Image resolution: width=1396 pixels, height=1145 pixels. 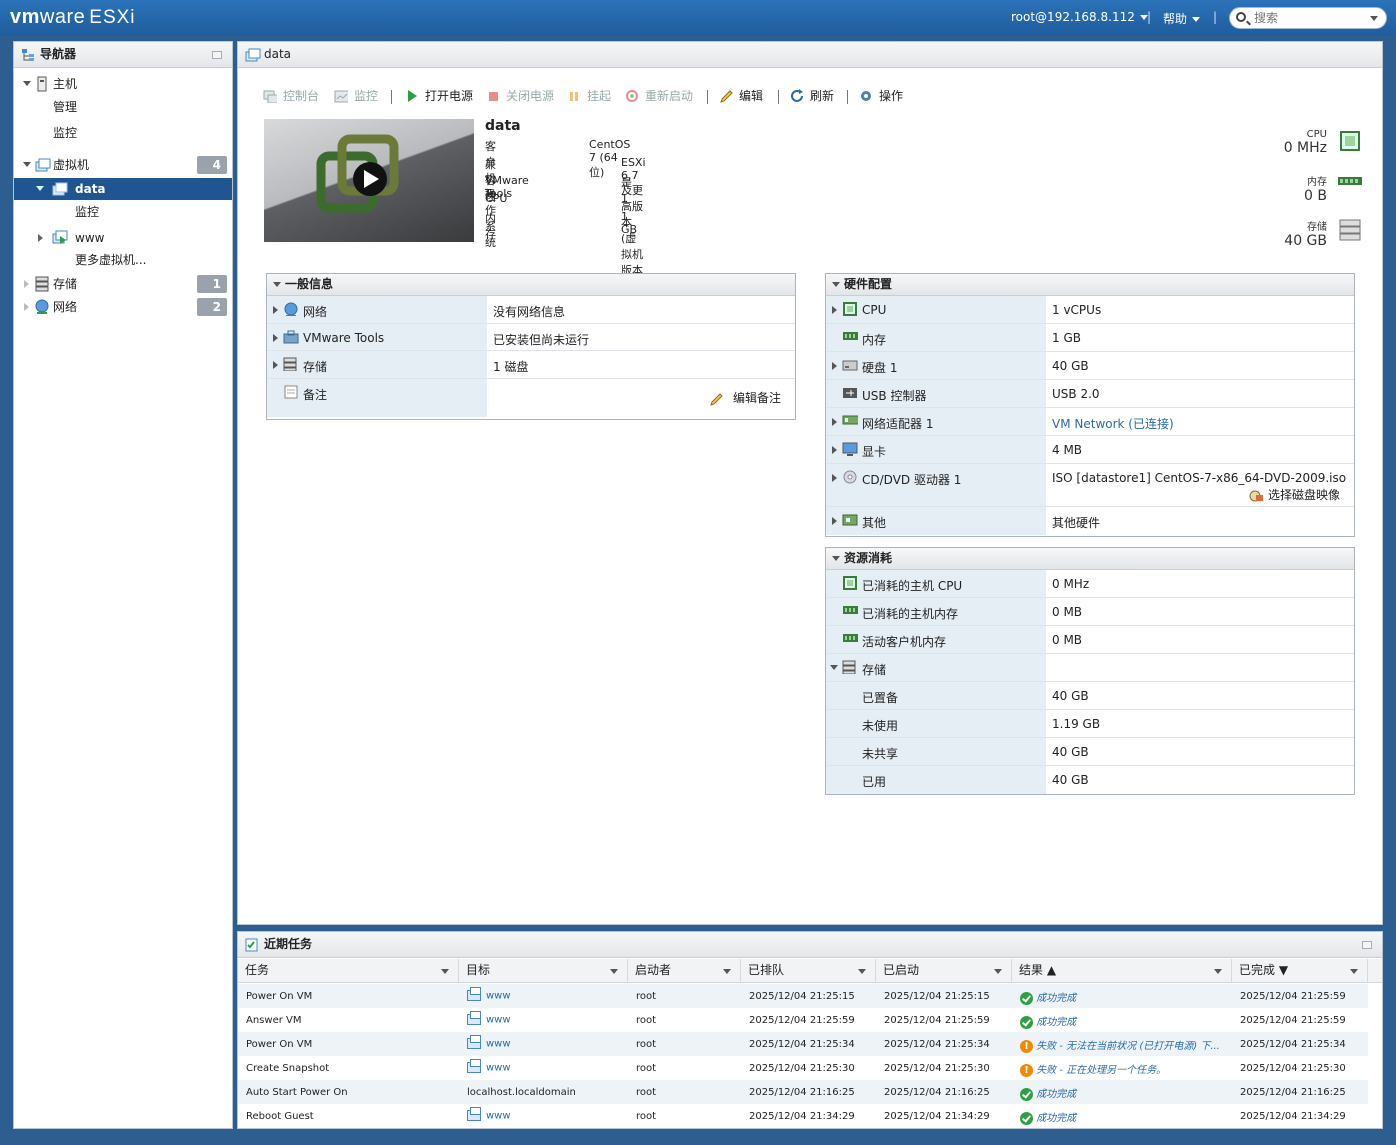 What do you see at coordinates (42, 284) in the screenshot?
I see `storage-icon` at bounding box center [42, 284].